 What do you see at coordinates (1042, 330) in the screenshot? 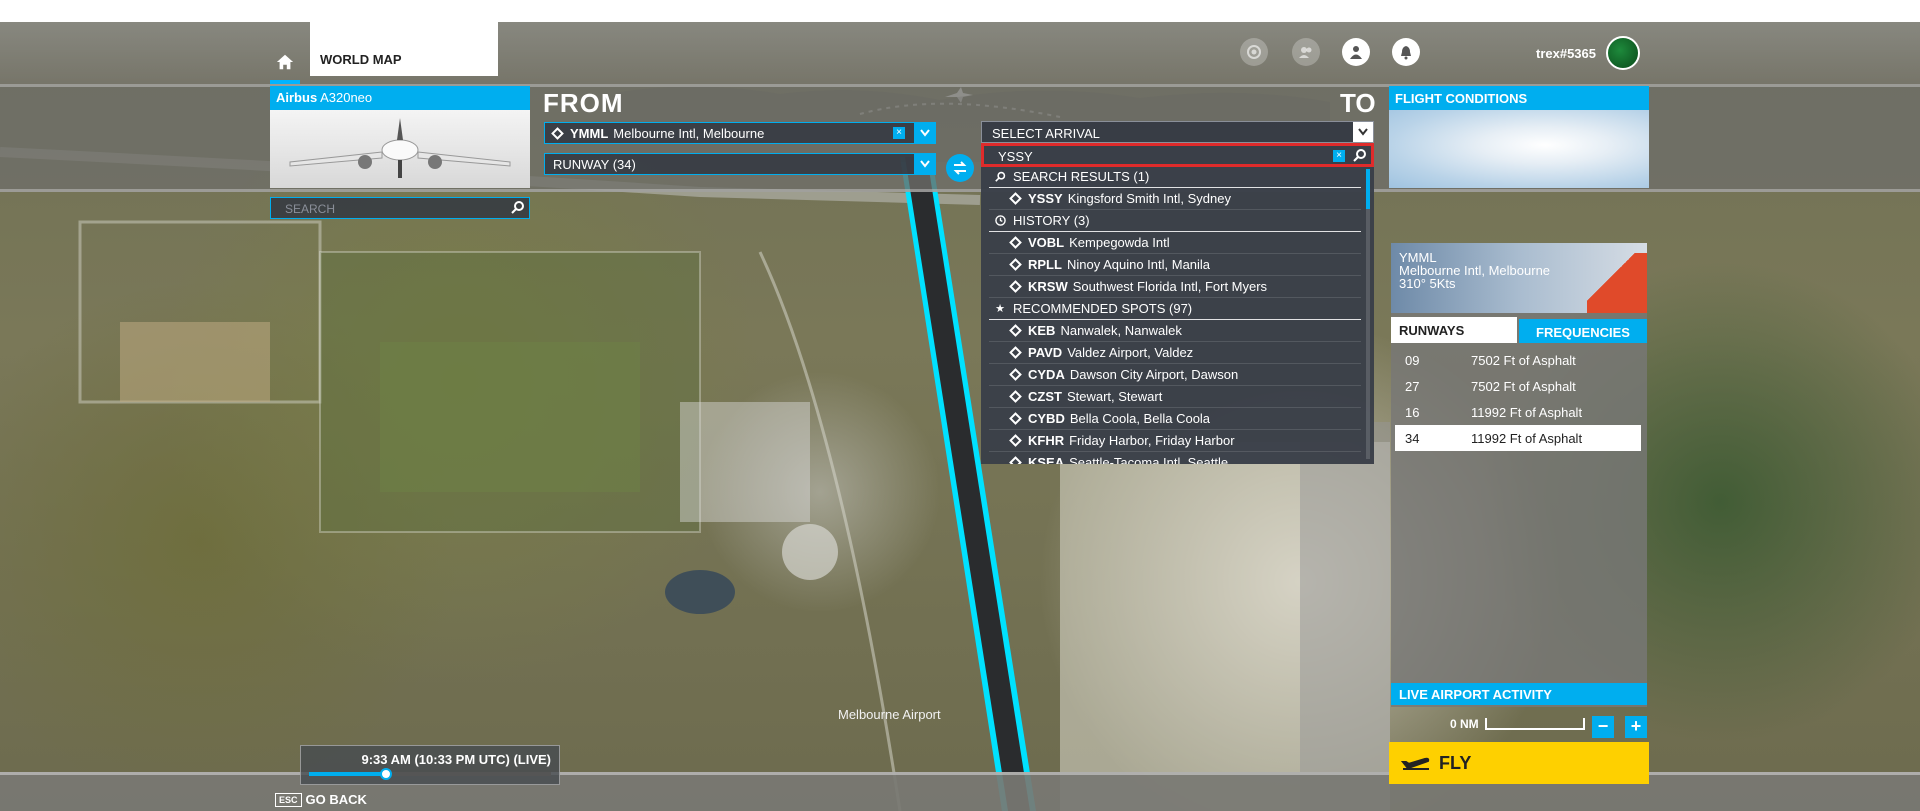
I see `airport-code: KEB` at bounding box center [1042, 330].